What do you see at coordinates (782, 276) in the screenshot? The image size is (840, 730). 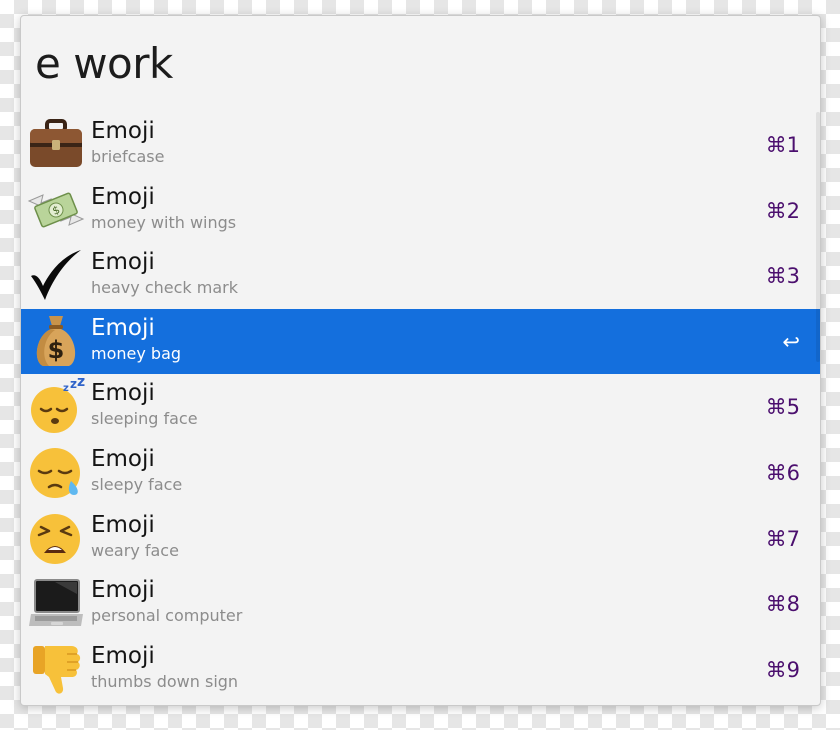 I see `shortcut-label: ⌘3` at bounding box center [782, 276].